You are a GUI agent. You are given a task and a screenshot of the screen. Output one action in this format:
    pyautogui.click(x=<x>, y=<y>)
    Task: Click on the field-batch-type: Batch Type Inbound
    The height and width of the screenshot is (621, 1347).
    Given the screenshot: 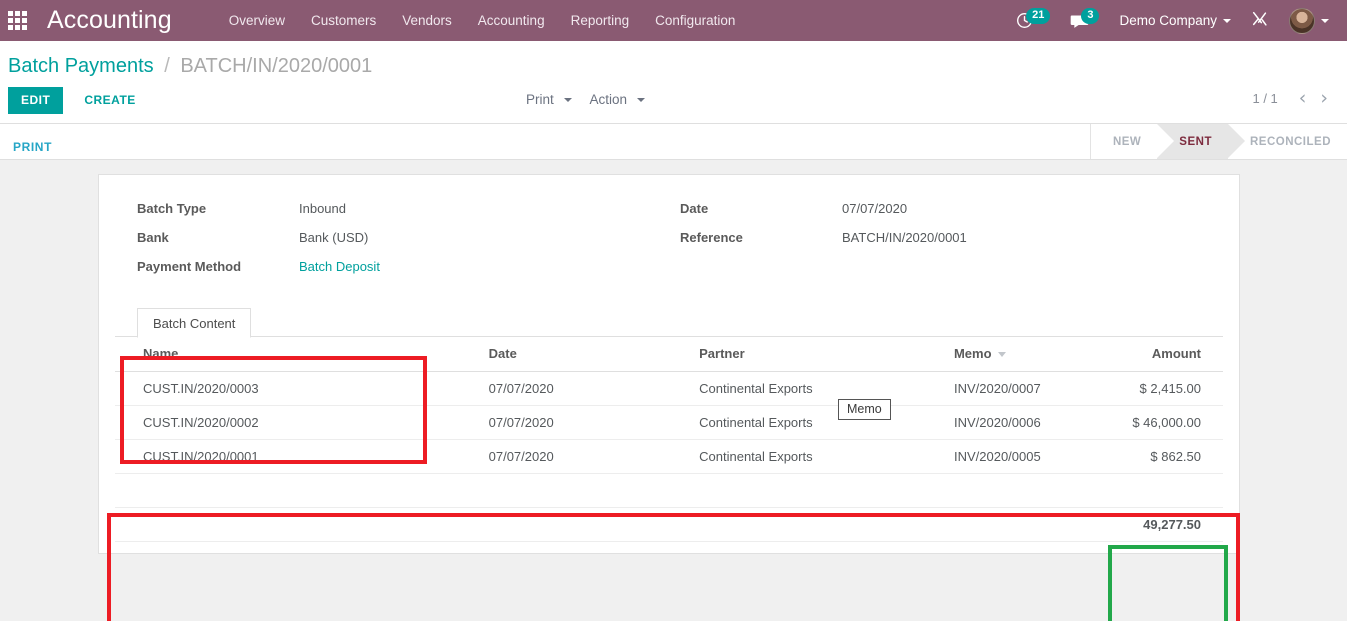 What is the action you would take?
    pyautogui.click(x=408, y=208)
    